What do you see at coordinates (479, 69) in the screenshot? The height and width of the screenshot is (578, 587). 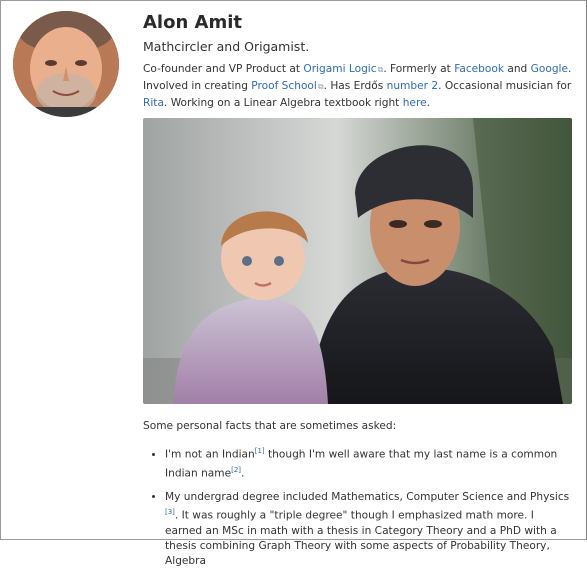 I see `facebook-link: Facebook` at bounding box center [479, 69].